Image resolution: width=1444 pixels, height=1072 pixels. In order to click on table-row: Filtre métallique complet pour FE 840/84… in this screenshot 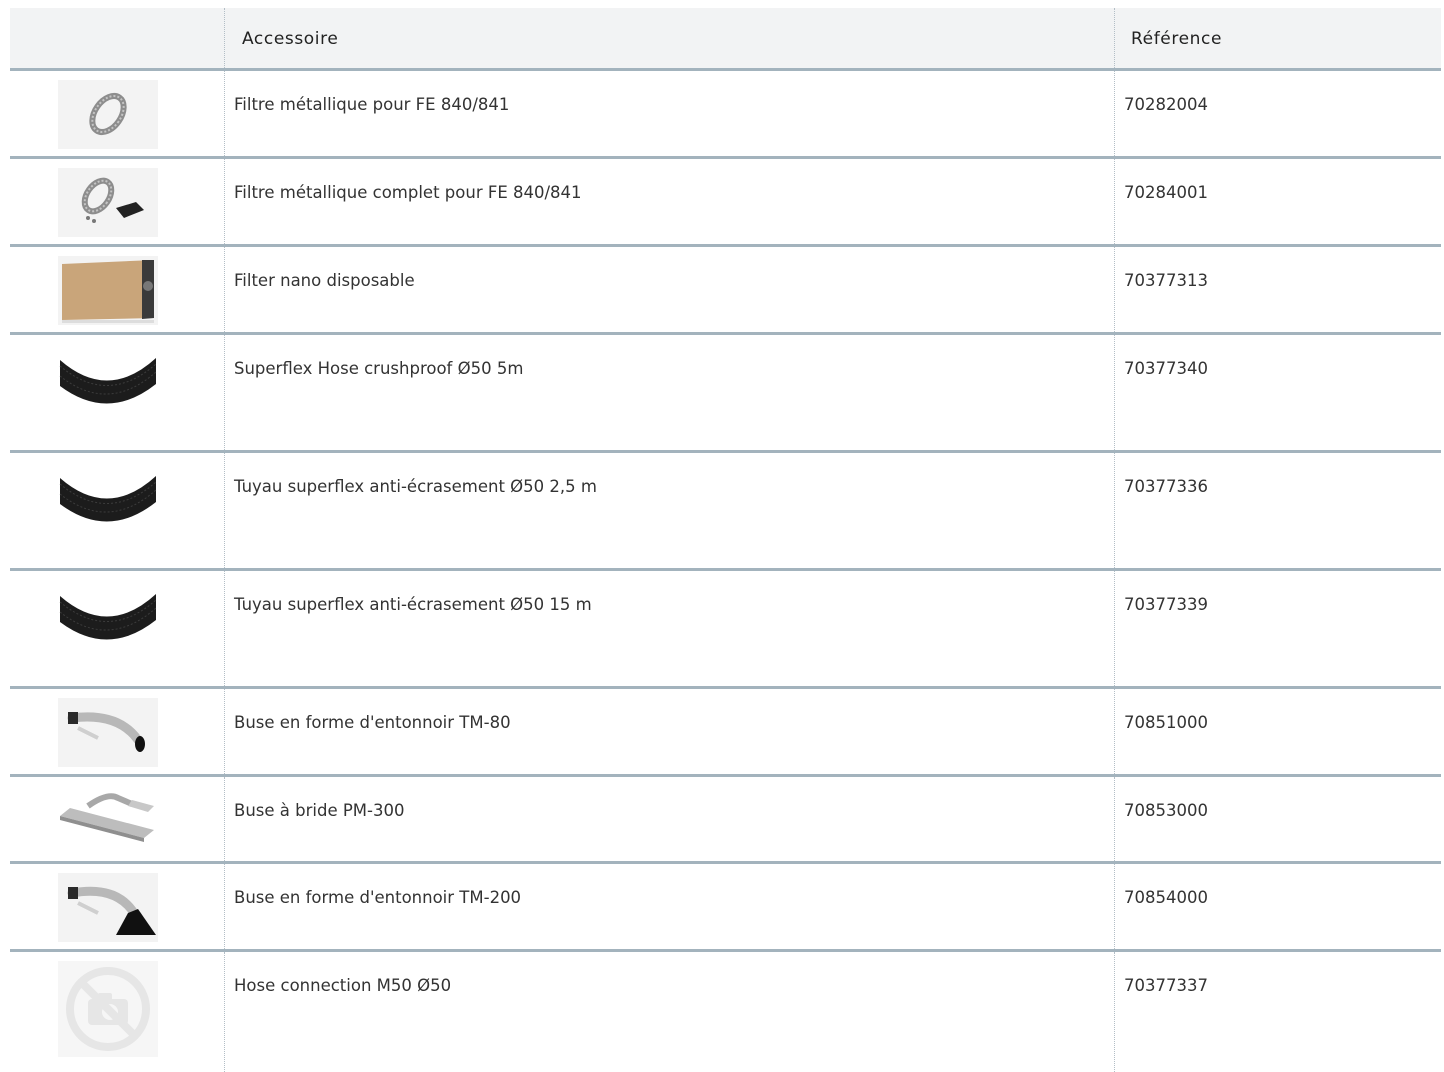, I will do `click(725, 203)`.